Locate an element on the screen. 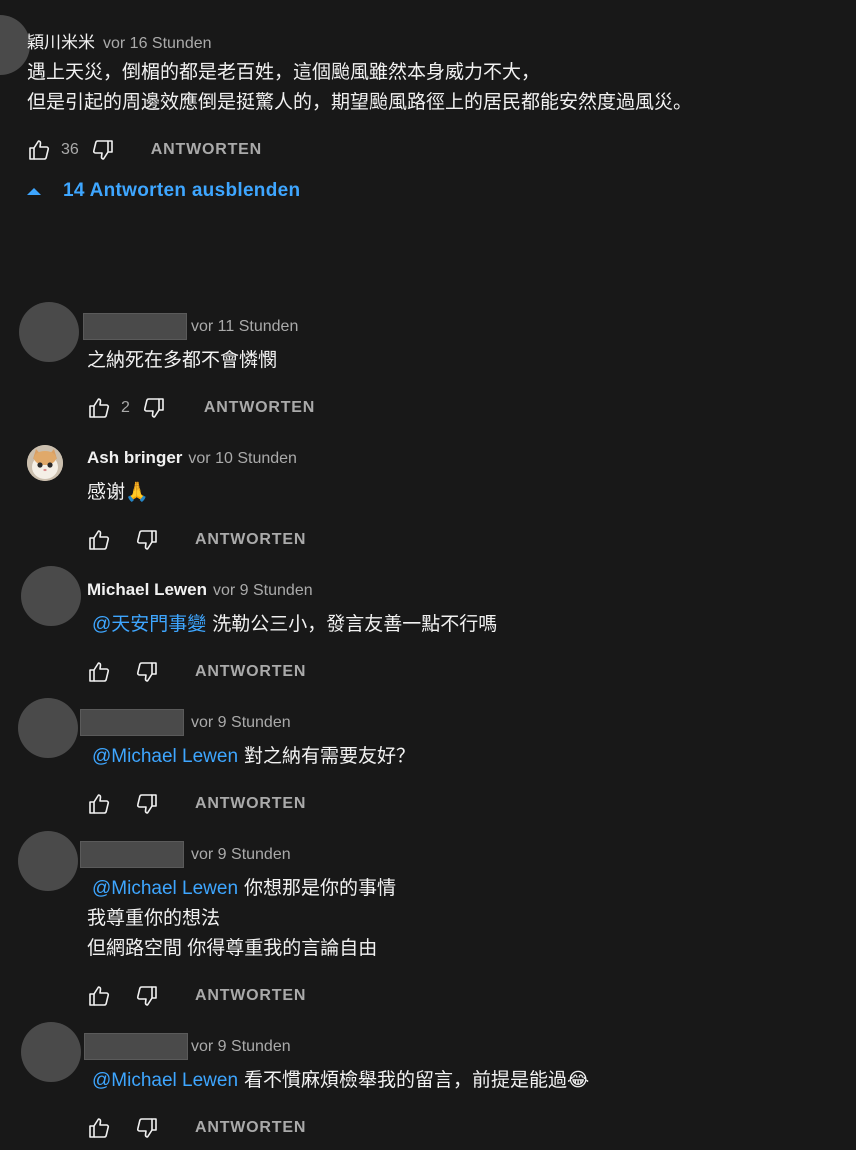  reply-header: vor 11 Stunden is located at coordinates (190, 326).